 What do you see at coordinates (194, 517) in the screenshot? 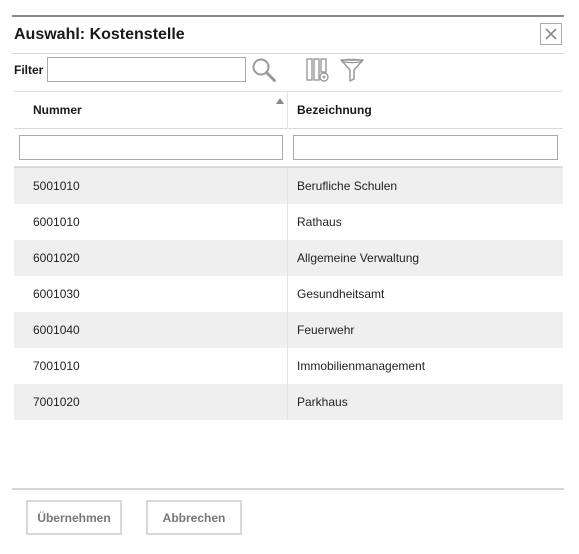
I see `cancel-button: Abbrechen` at bounding box center [194, 517].